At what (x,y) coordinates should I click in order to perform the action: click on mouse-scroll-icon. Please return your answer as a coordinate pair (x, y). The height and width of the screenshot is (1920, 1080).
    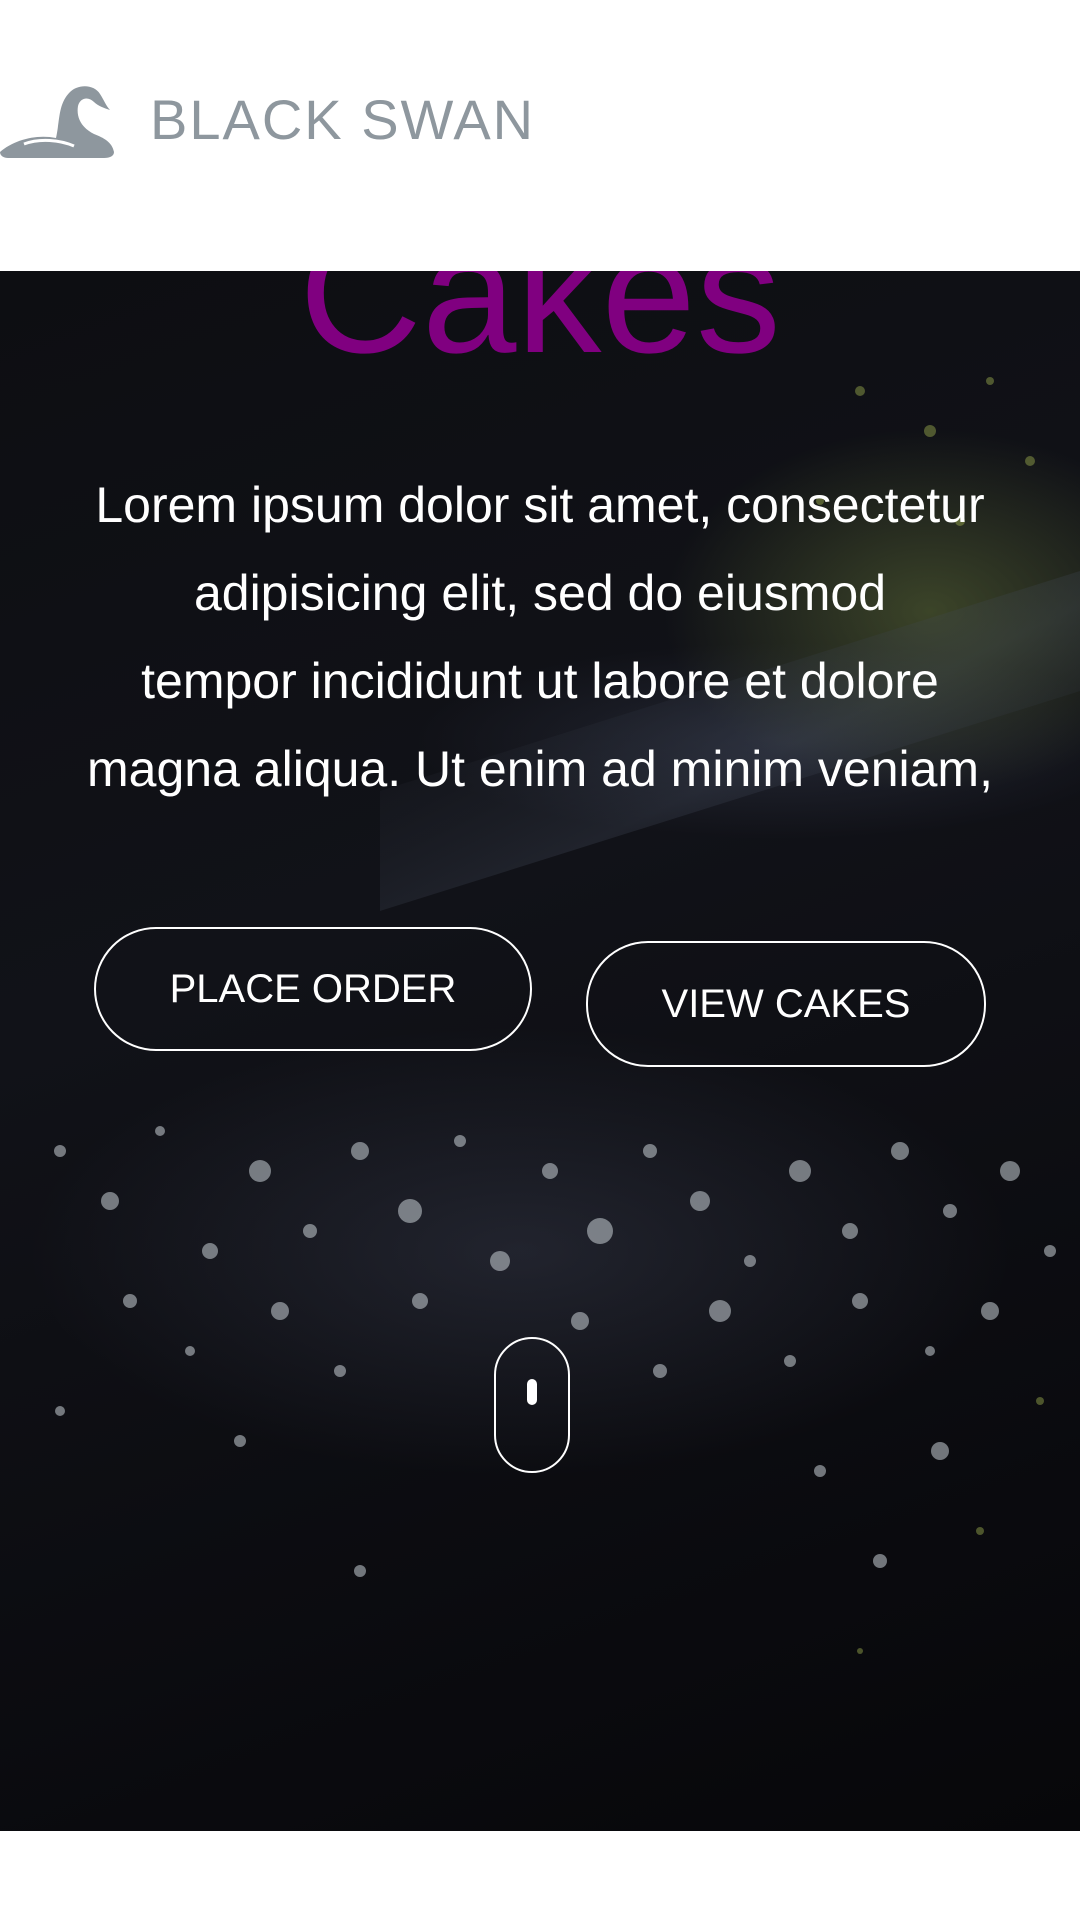
    Looking at the image, I should click on (532, 1405).